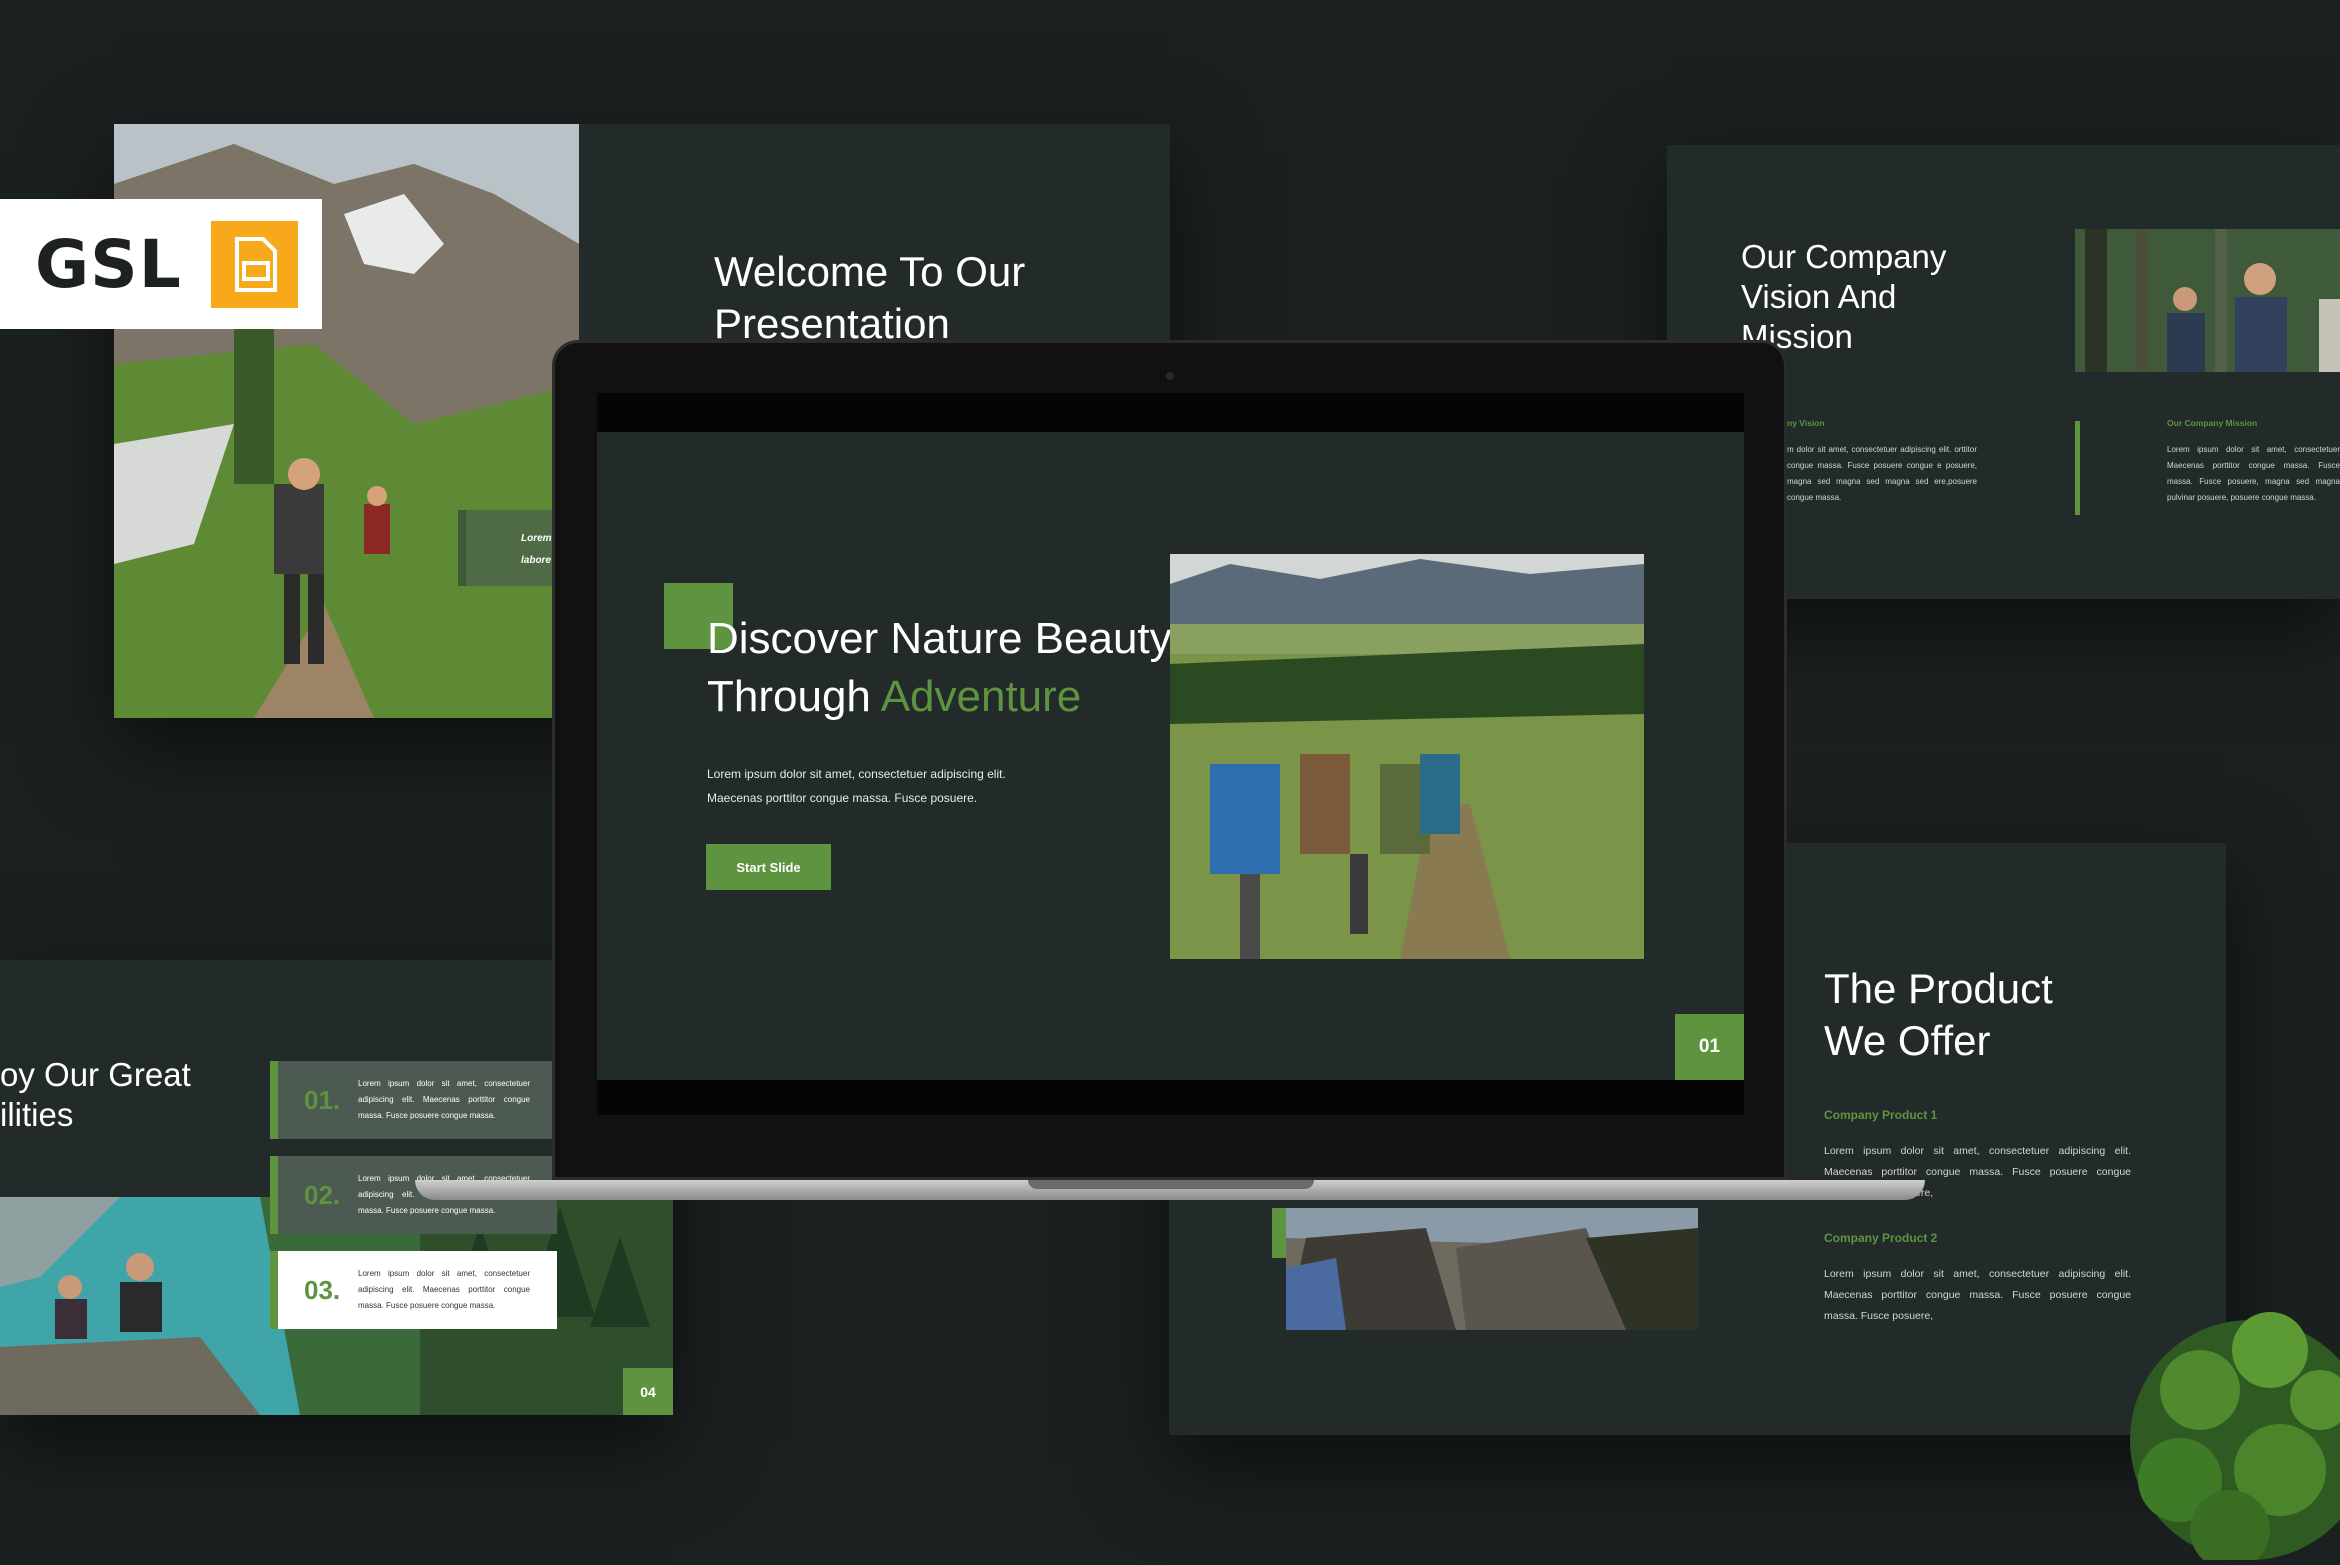 The height and width of the screenshot is (1565, 2340). Describe the element at coordinates (2077, 468) in the screenshot. I see `mission-divider` at that location.